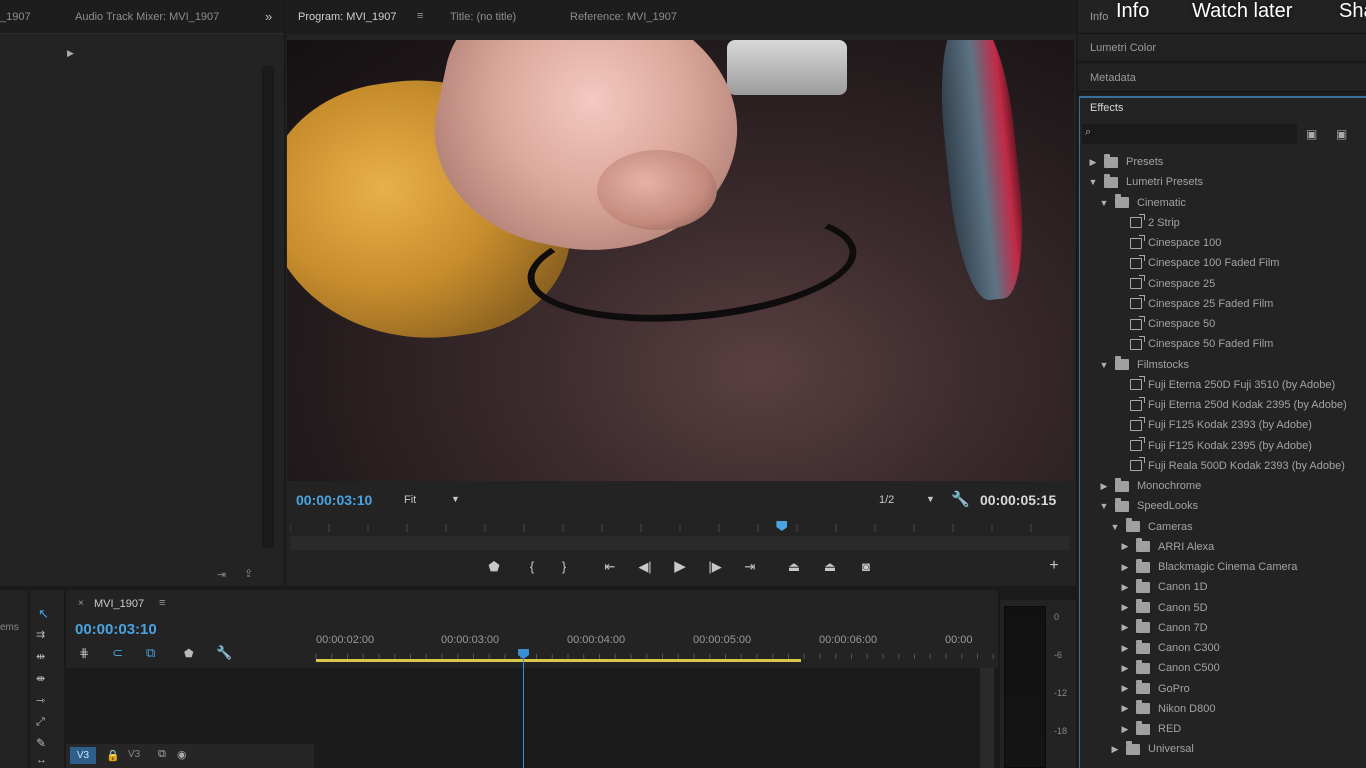 This screenshot has width=1366, height=768. Describe the element at coordinates (1170, 648) in the screenshot. I see `effects-tree-folder: ▶ Canon C300` at that location.